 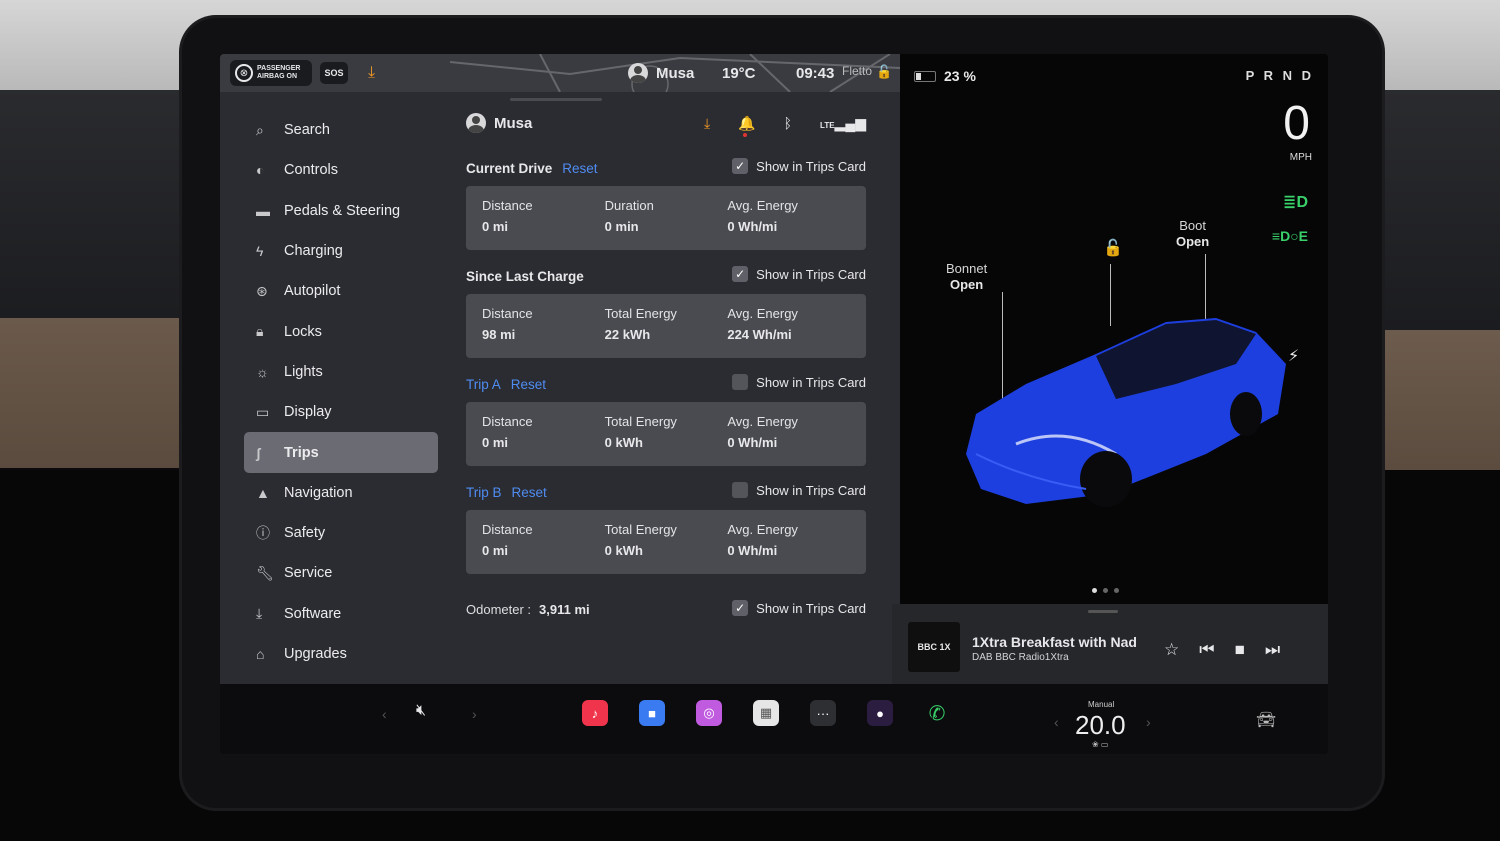 What do you see at coordinates (341, 573) in the screenshot?
I see `sidebar-item-service: 🔧︎ Service` at bounding box center [341, 573].